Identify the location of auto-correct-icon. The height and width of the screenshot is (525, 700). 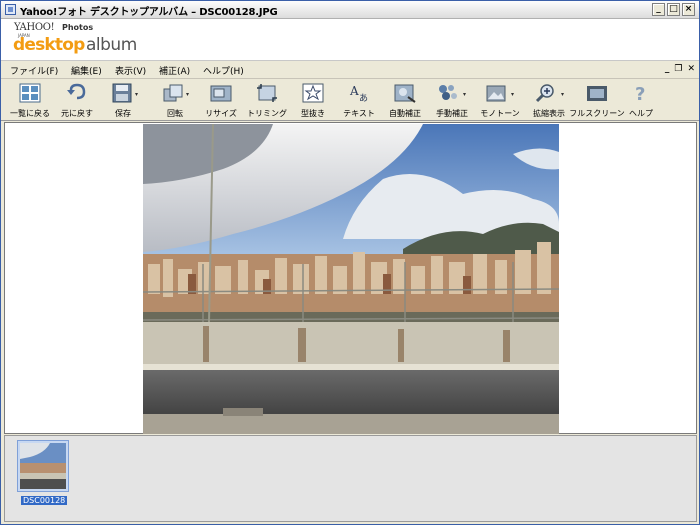
(405, 93).